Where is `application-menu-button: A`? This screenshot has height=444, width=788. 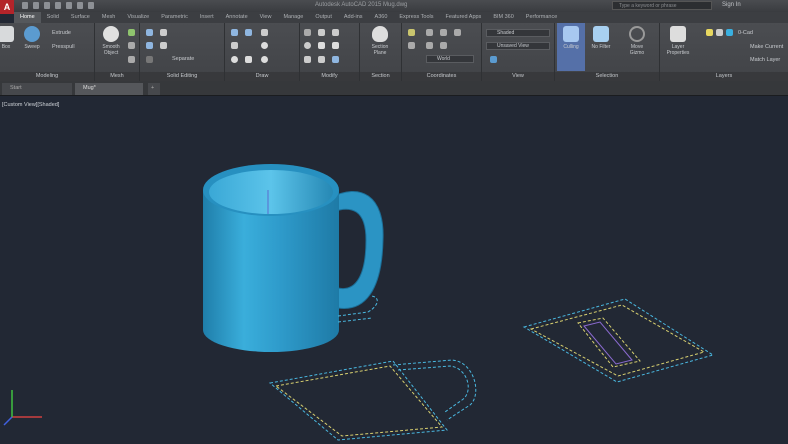
application-menu-button: A is located at coordinates (7, 7).